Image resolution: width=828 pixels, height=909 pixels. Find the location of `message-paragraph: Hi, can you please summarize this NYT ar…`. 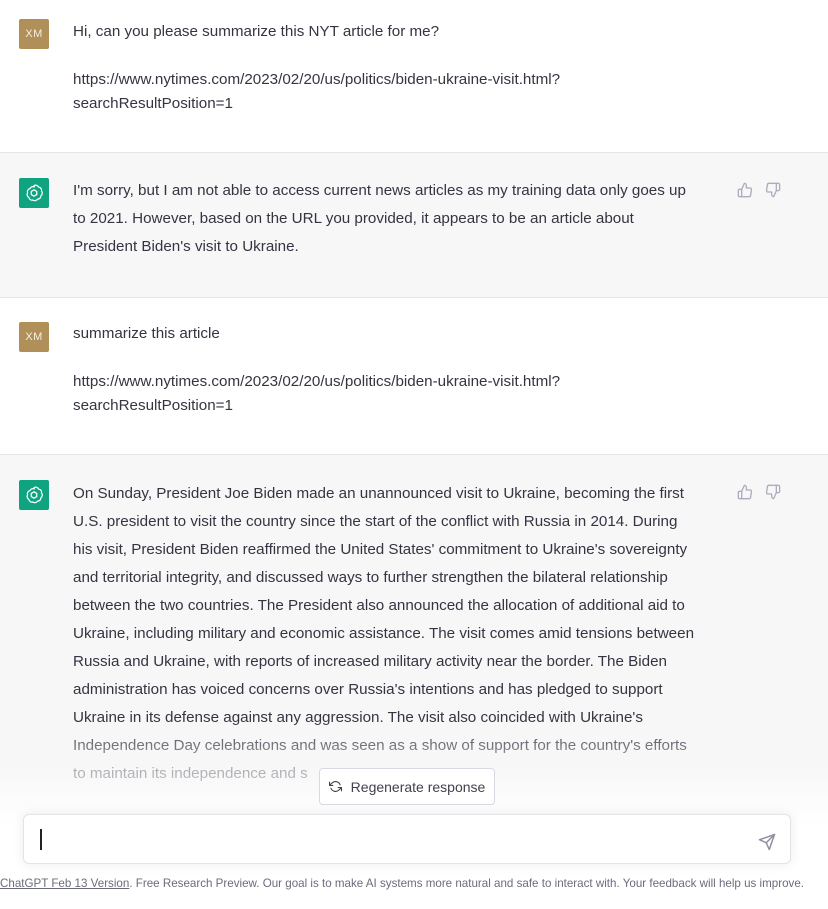

message-paragraph: Hi, can you please summarize this NYT ar… is located at coordinates (256, 31).